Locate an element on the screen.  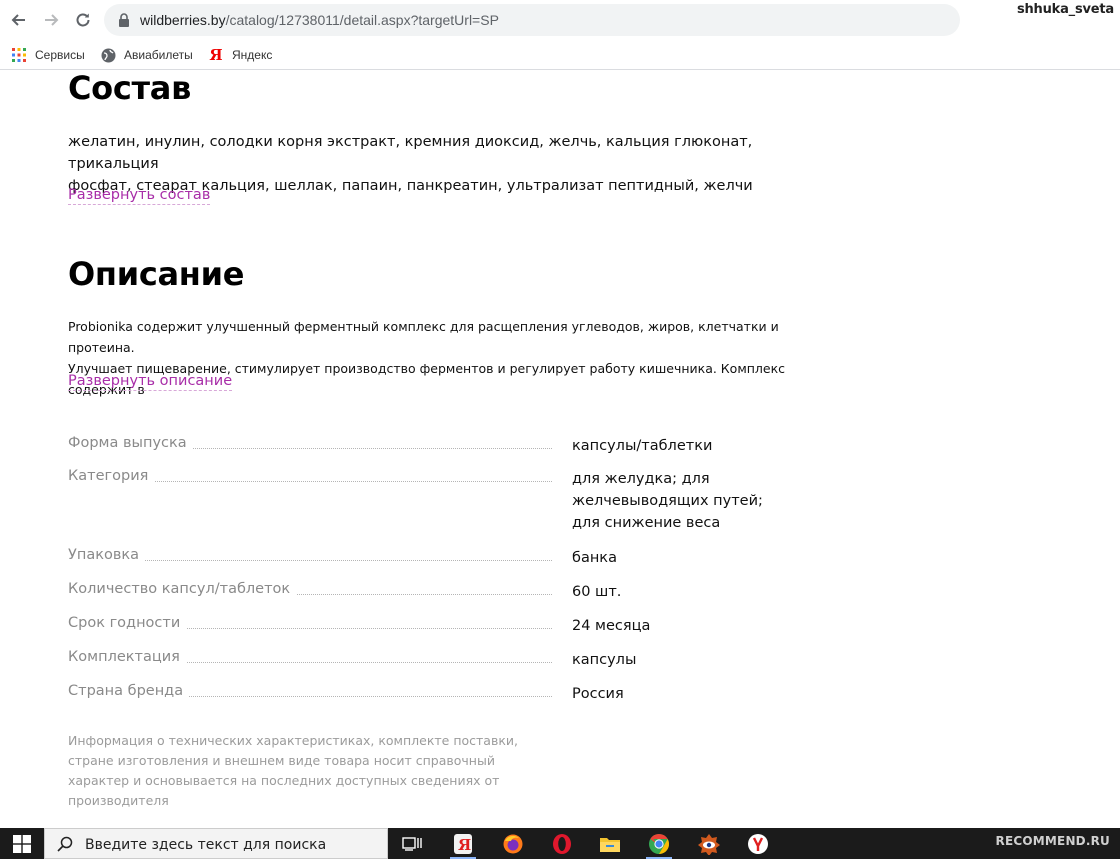
bookmark-flights: Авиабилеты is located at coordinates (146, 55).